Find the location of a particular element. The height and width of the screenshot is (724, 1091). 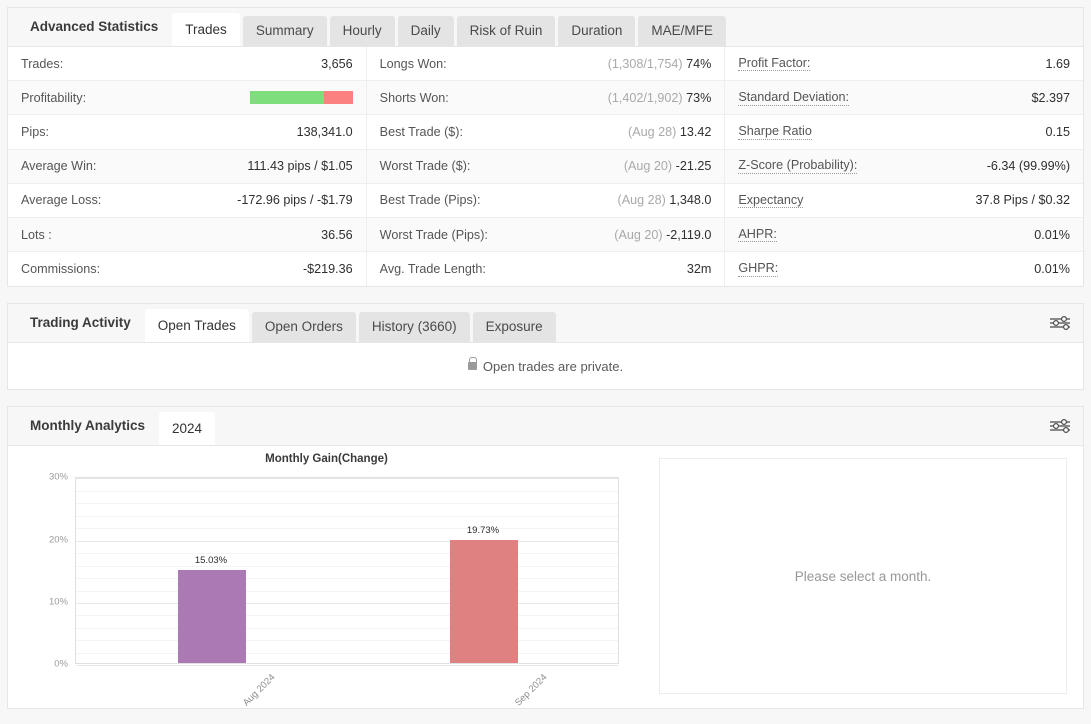

profitability-bar-win is located at coordinates (286, 98).